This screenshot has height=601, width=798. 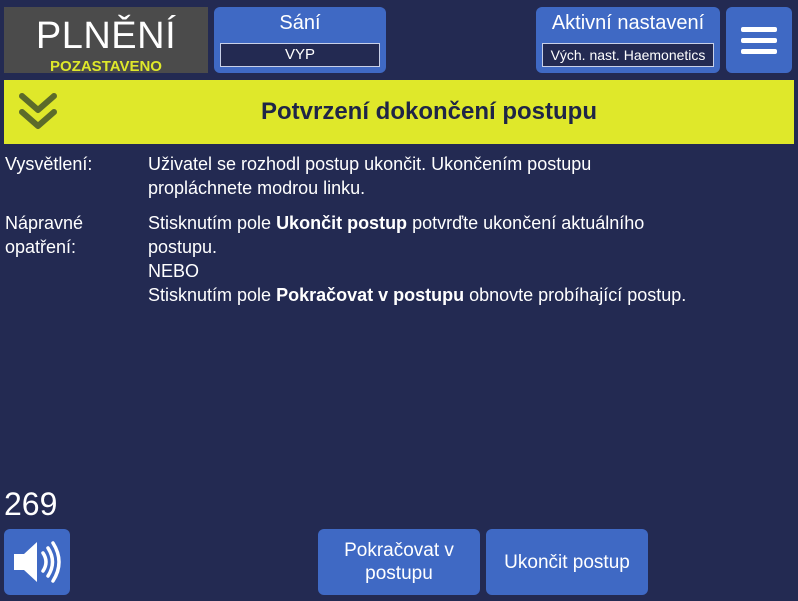 What do you see at coordinates (49, 164) in the screenshot?
I see `explanation-label: Vysvětlení:` at bounding box center [49, 164].